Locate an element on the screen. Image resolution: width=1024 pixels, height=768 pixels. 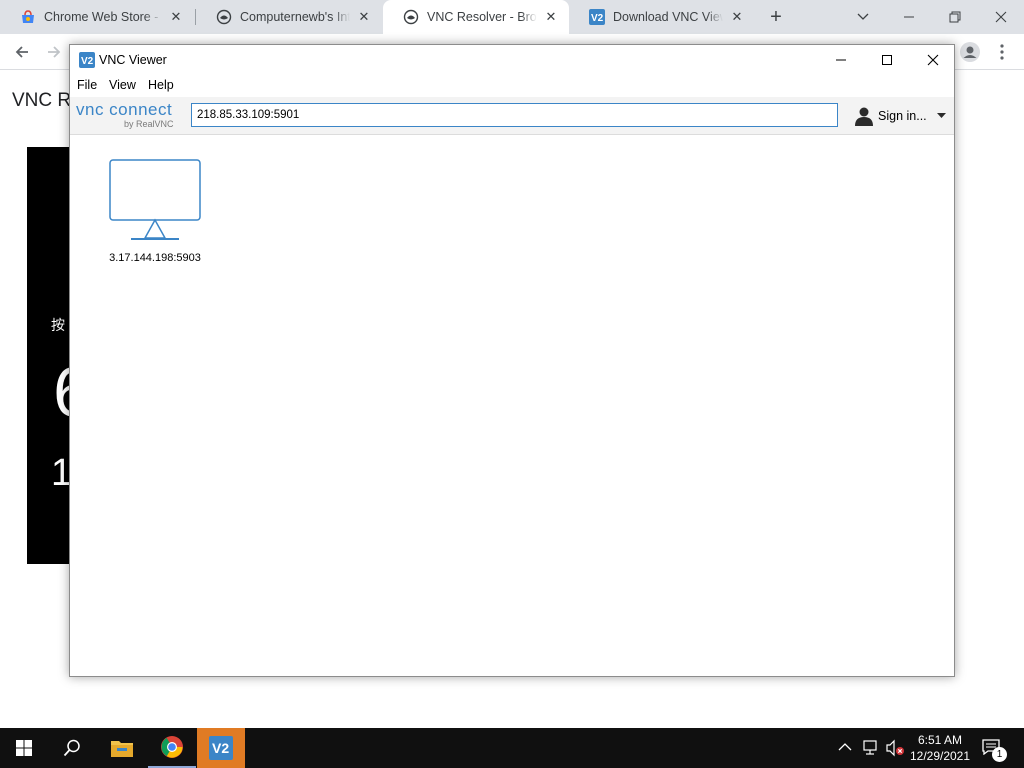
connection-item: 3.17.144.198:5903 is located at coordinates (155, 214).